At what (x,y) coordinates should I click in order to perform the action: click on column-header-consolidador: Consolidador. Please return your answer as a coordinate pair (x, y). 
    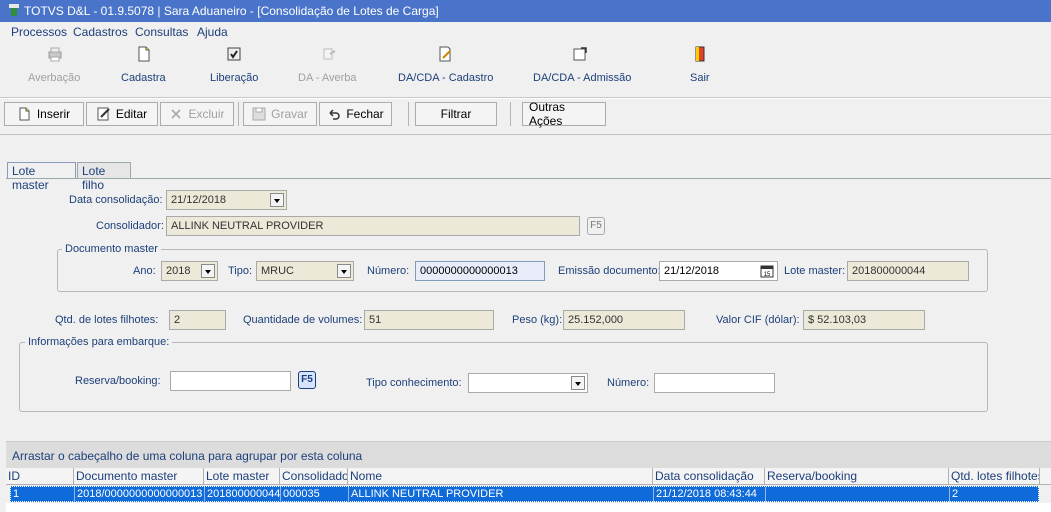
    Looking at the image, I should click on (314, 476).